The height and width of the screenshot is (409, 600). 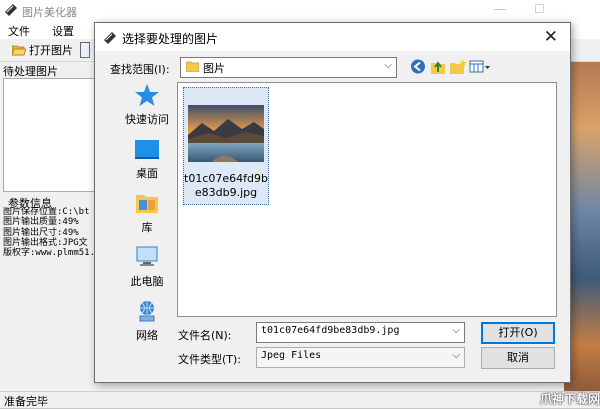 What do you see at coordinates (551, 37) in the screenshot?
I see `close-icon: ✕` at bounding box center [551, 37].